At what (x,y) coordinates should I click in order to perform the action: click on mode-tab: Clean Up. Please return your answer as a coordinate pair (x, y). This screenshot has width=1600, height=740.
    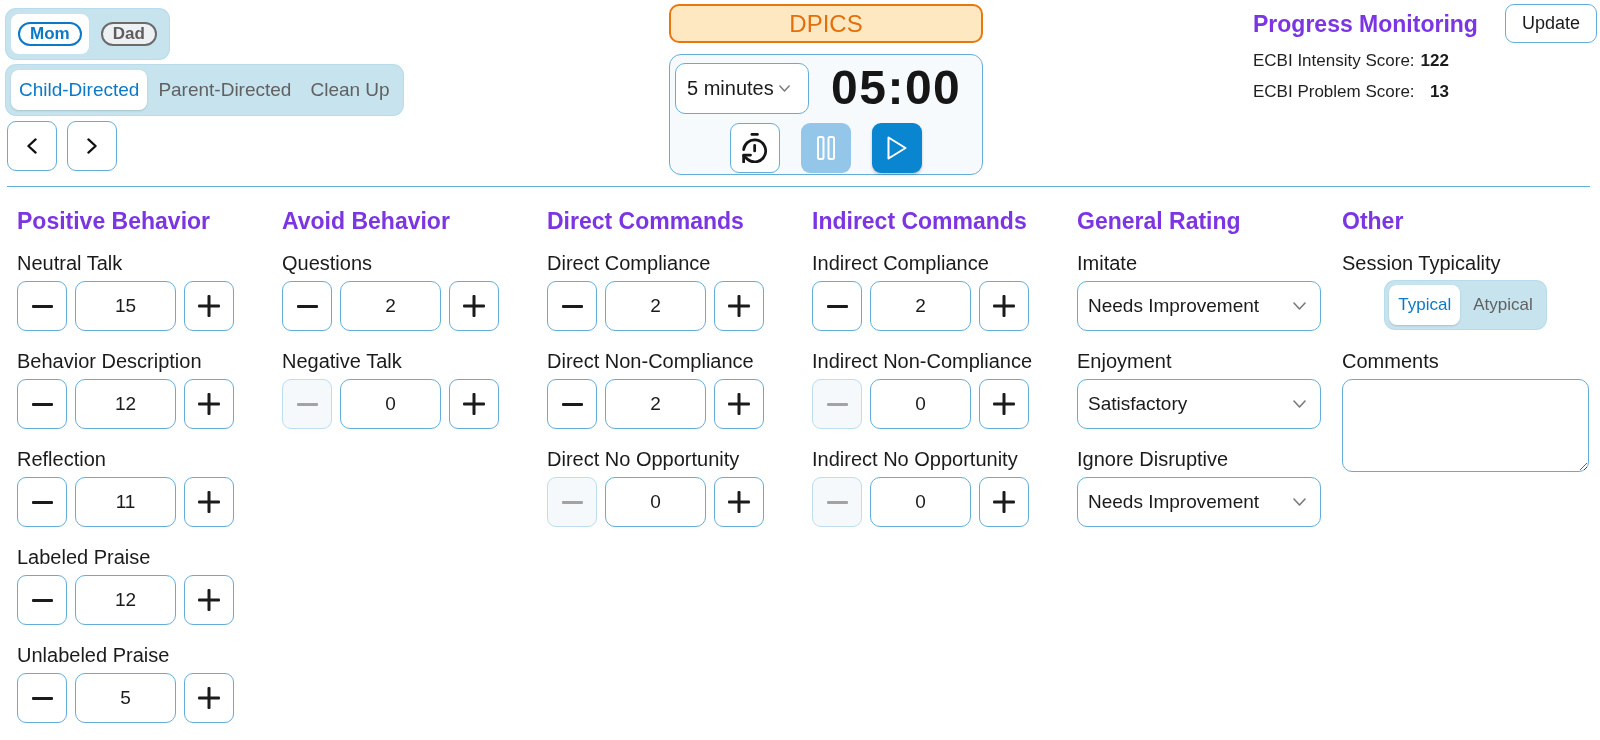
    Looking at the image, I should click on (350, 90).